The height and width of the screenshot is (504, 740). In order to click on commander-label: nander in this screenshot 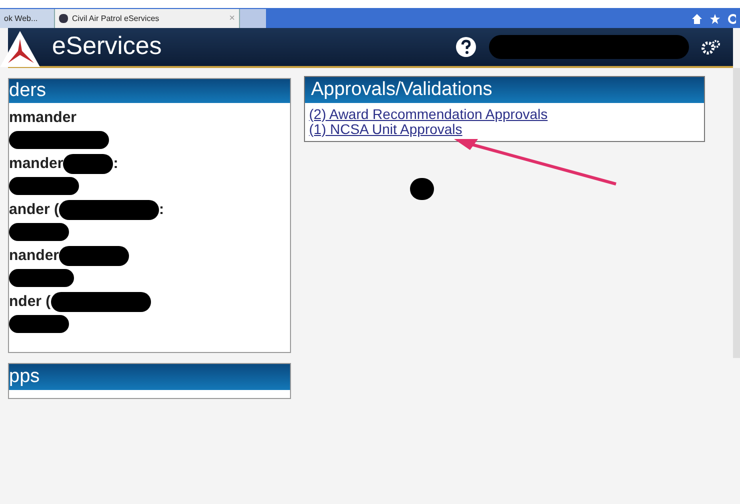, I will do `click(34, 256)`.